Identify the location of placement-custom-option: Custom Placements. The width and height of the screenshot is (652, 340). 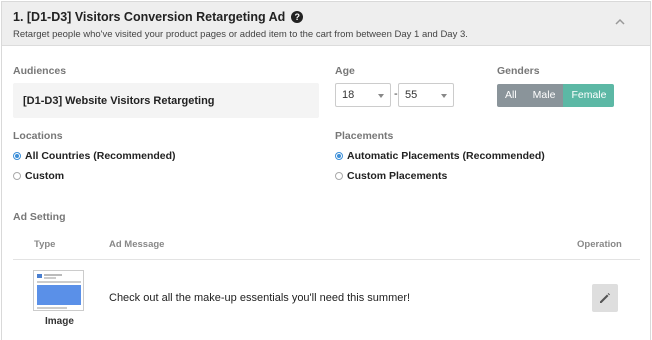
(391, 176).